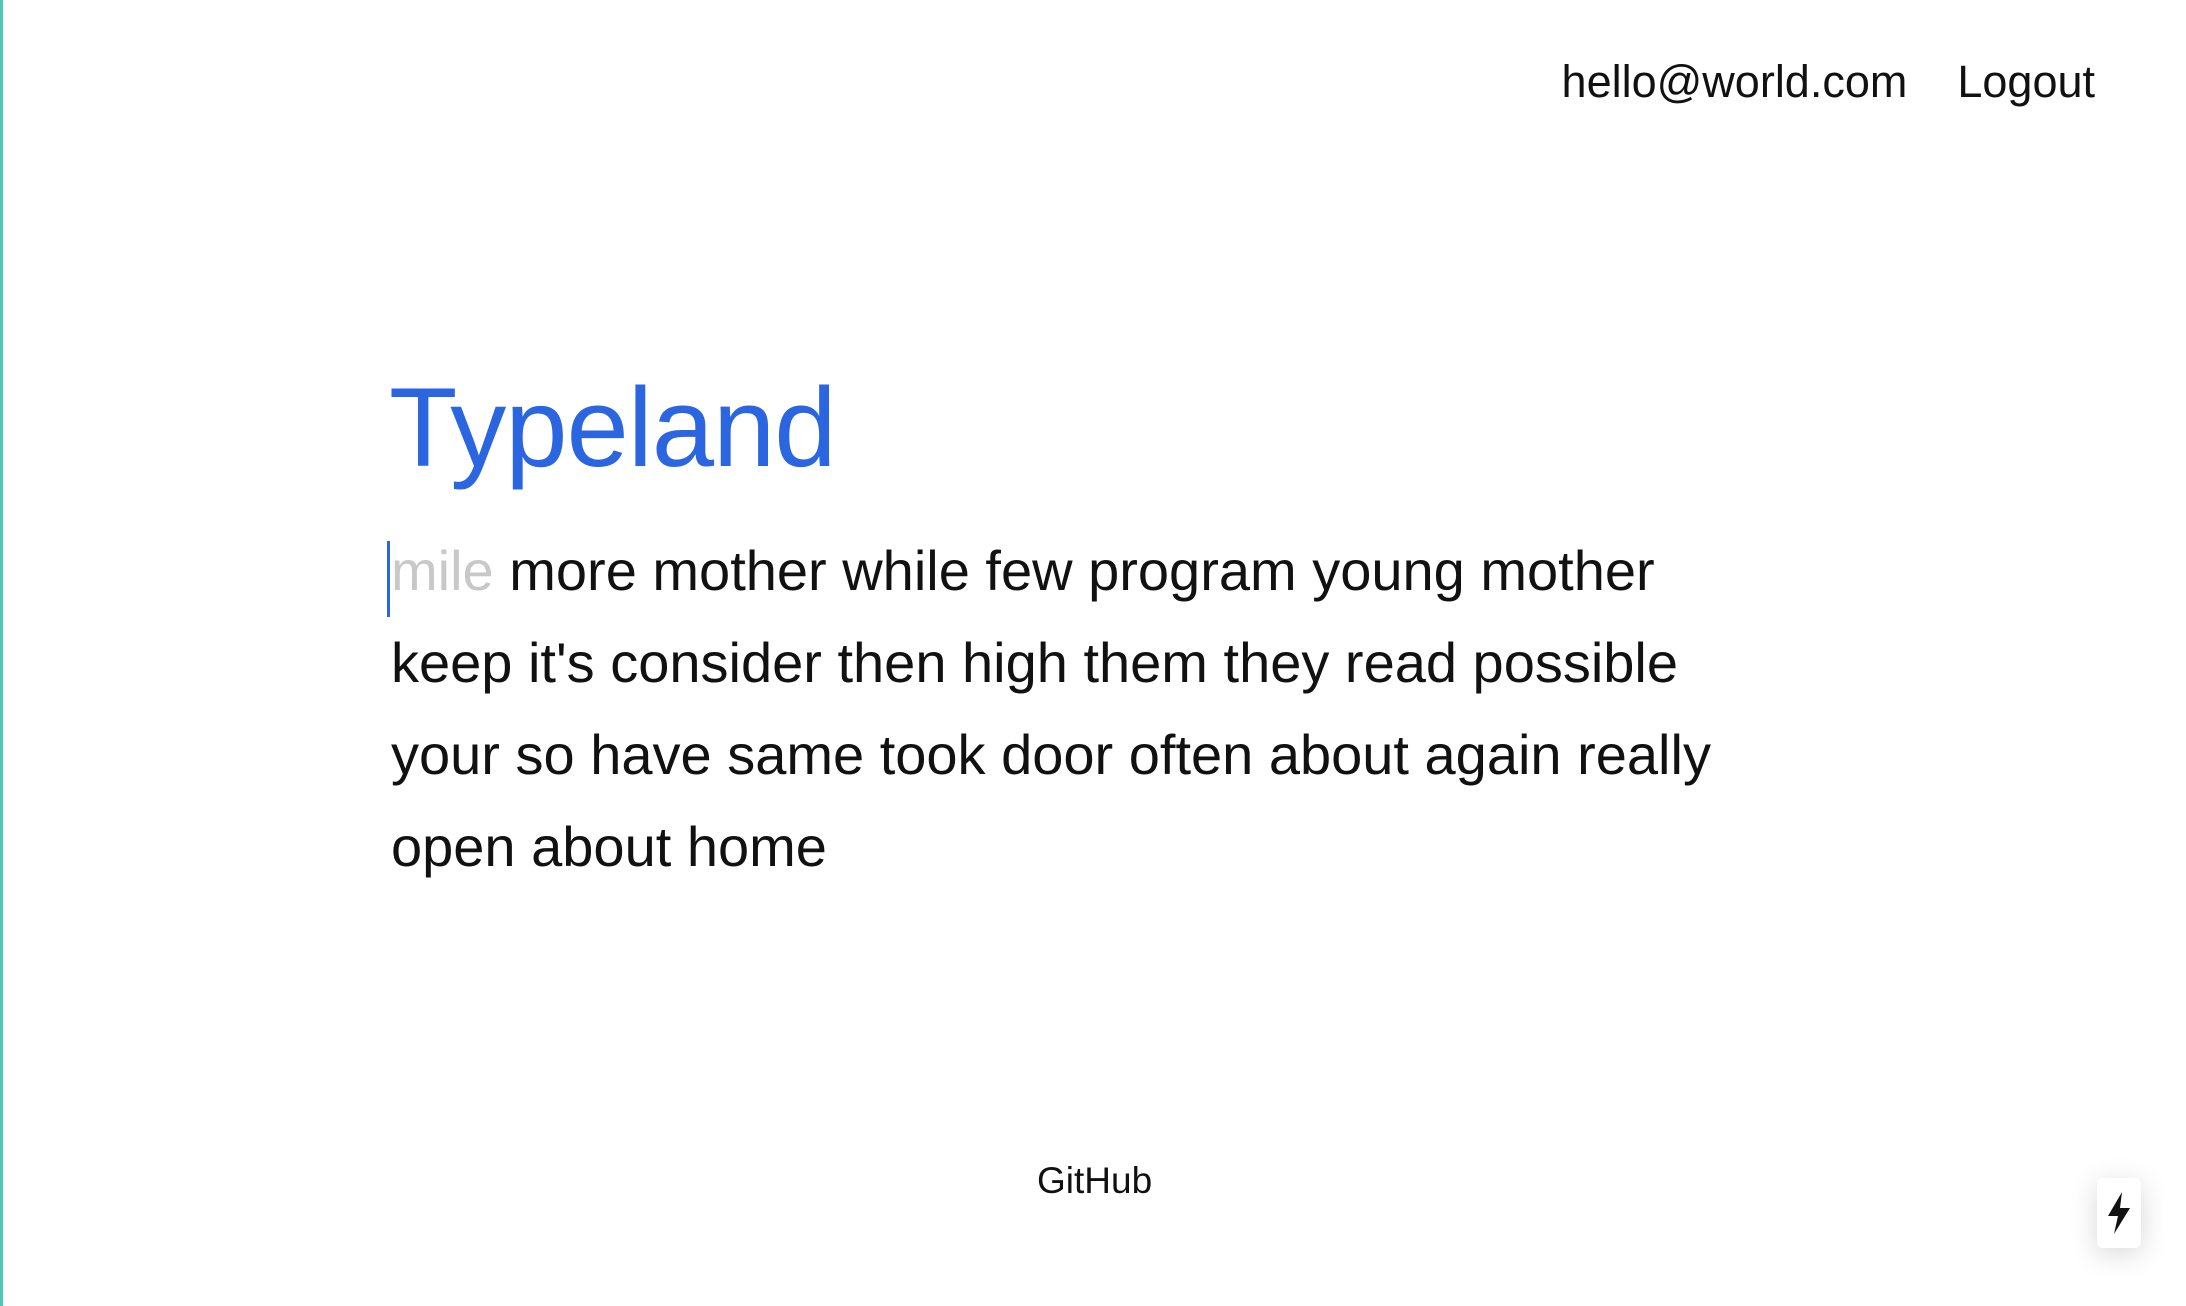  I want to click on top-nav: hello@world.com Logout, so click(1828, 82).